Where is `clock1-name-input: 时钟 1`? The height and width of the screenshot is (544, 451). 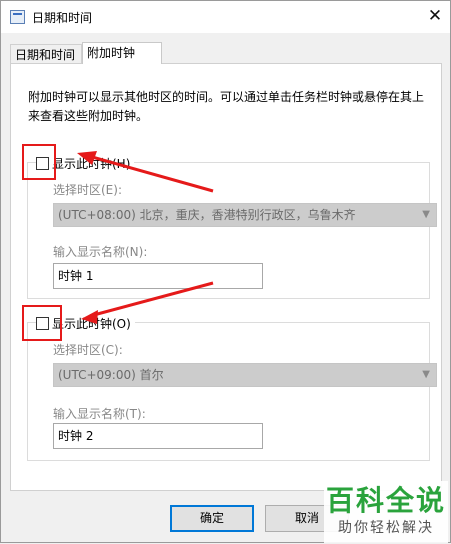
clock1-name-input: 时钟 1 is located at coordinates (158, 276).